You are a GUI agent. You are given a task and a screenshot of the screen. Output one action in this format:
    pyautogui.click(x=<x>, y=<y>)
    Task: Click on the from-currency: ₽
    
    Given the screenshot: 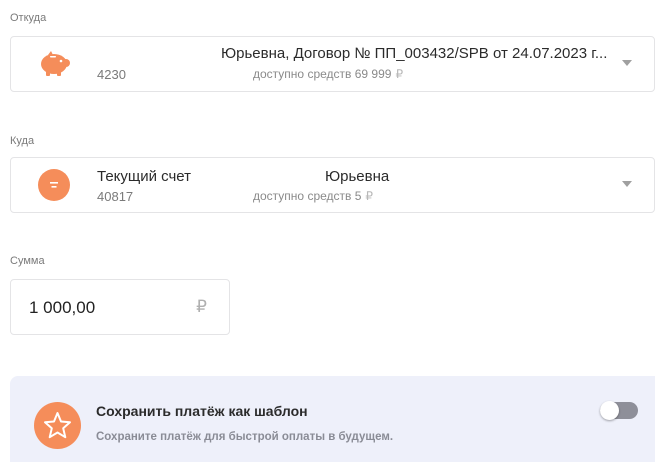 What is the action you would take?
    pyautogui.click(x=399, y=74)
    